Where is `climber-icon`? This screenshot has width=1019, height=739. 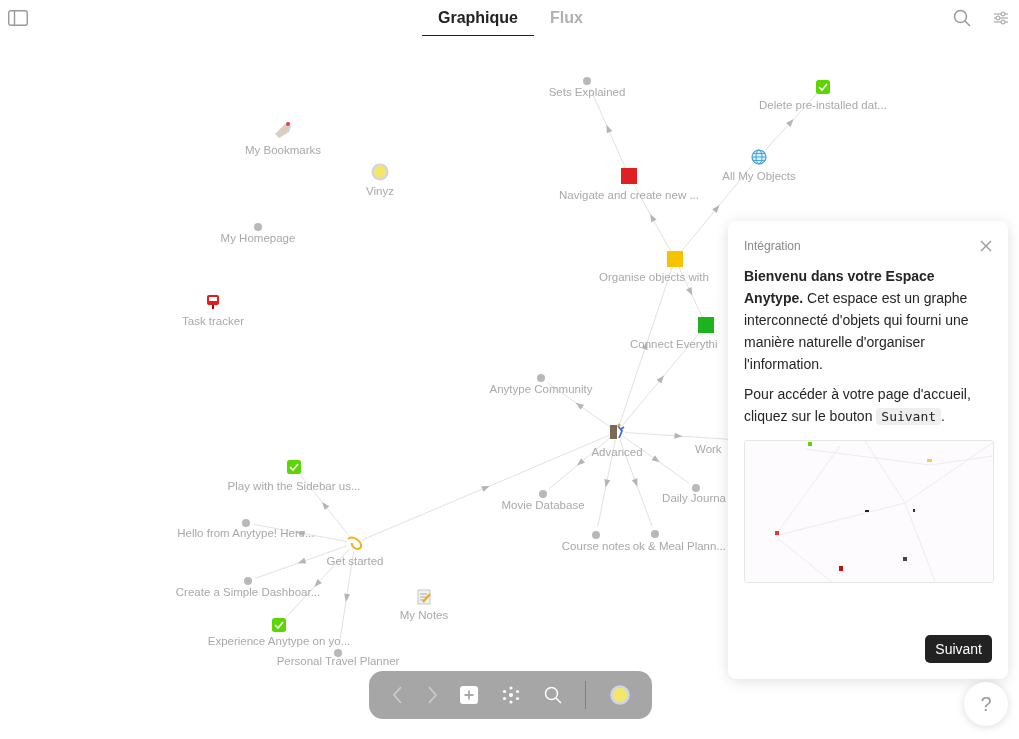 climber-icon is located at coordinates (617, 431).